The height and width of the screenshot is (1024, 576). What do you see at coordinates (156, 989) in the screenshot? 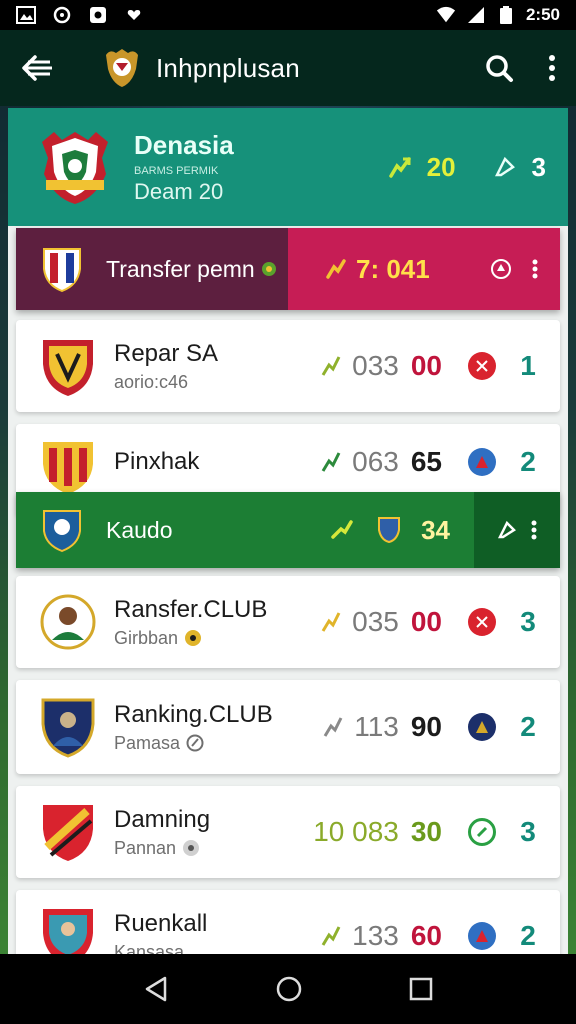
I see `nav-back-icon` at bounding box center [156, 989].